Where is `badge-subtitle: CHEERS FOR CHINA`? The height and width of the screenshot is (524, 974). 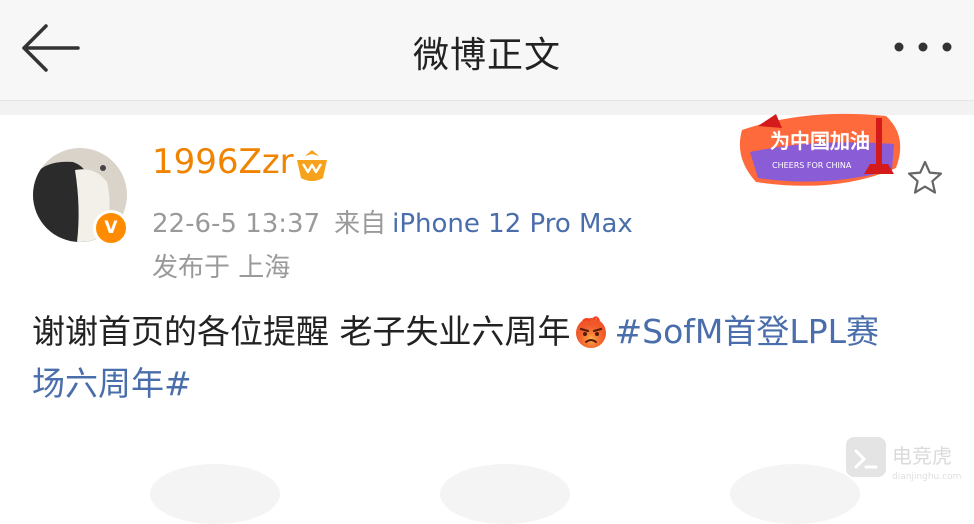
badge-subtitle: CHEERS FOR CHINA is located at coordinates (812, 165).